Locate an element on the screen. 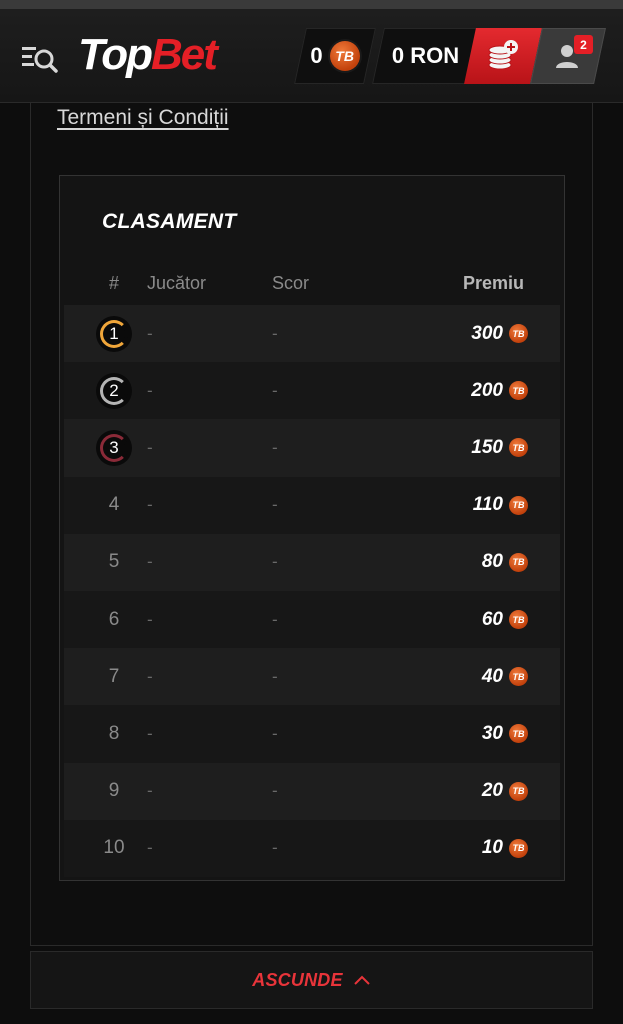 This screenshot has height=1024, width=623. coins-balance: 0 TB is located at coordinates (335, 56).